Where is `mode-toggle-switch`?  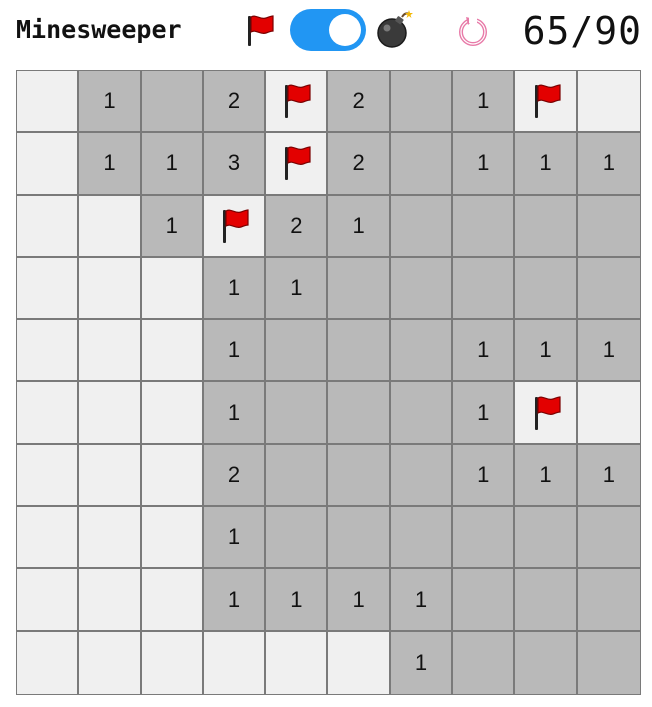 mode-toggle-switch is located at coordinates (328, 30).